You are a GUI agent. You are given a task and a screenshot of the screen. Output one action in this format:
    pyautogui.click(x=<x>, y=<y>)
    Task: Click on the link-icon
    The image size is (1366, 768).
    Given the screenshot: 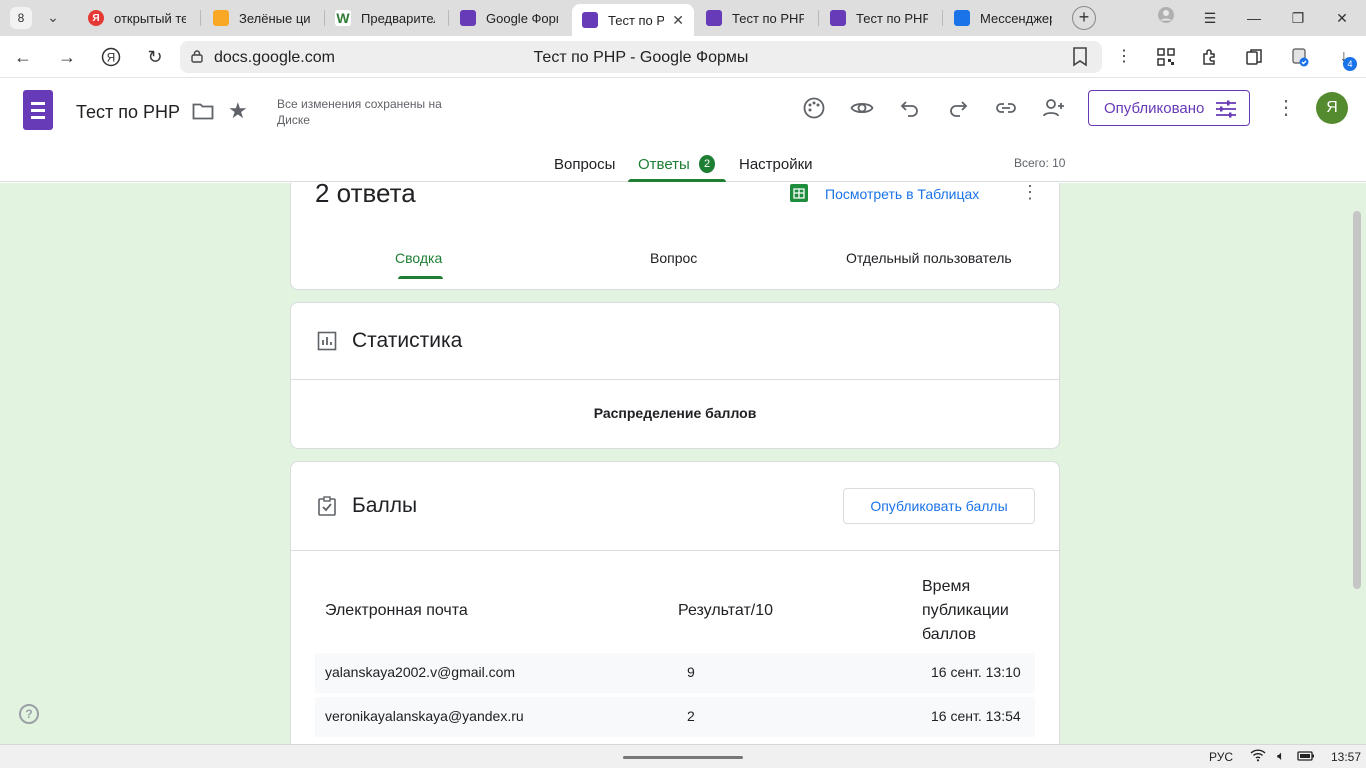 What is the action you would take?
    pyautogui.click(x=1006, y=108)
    